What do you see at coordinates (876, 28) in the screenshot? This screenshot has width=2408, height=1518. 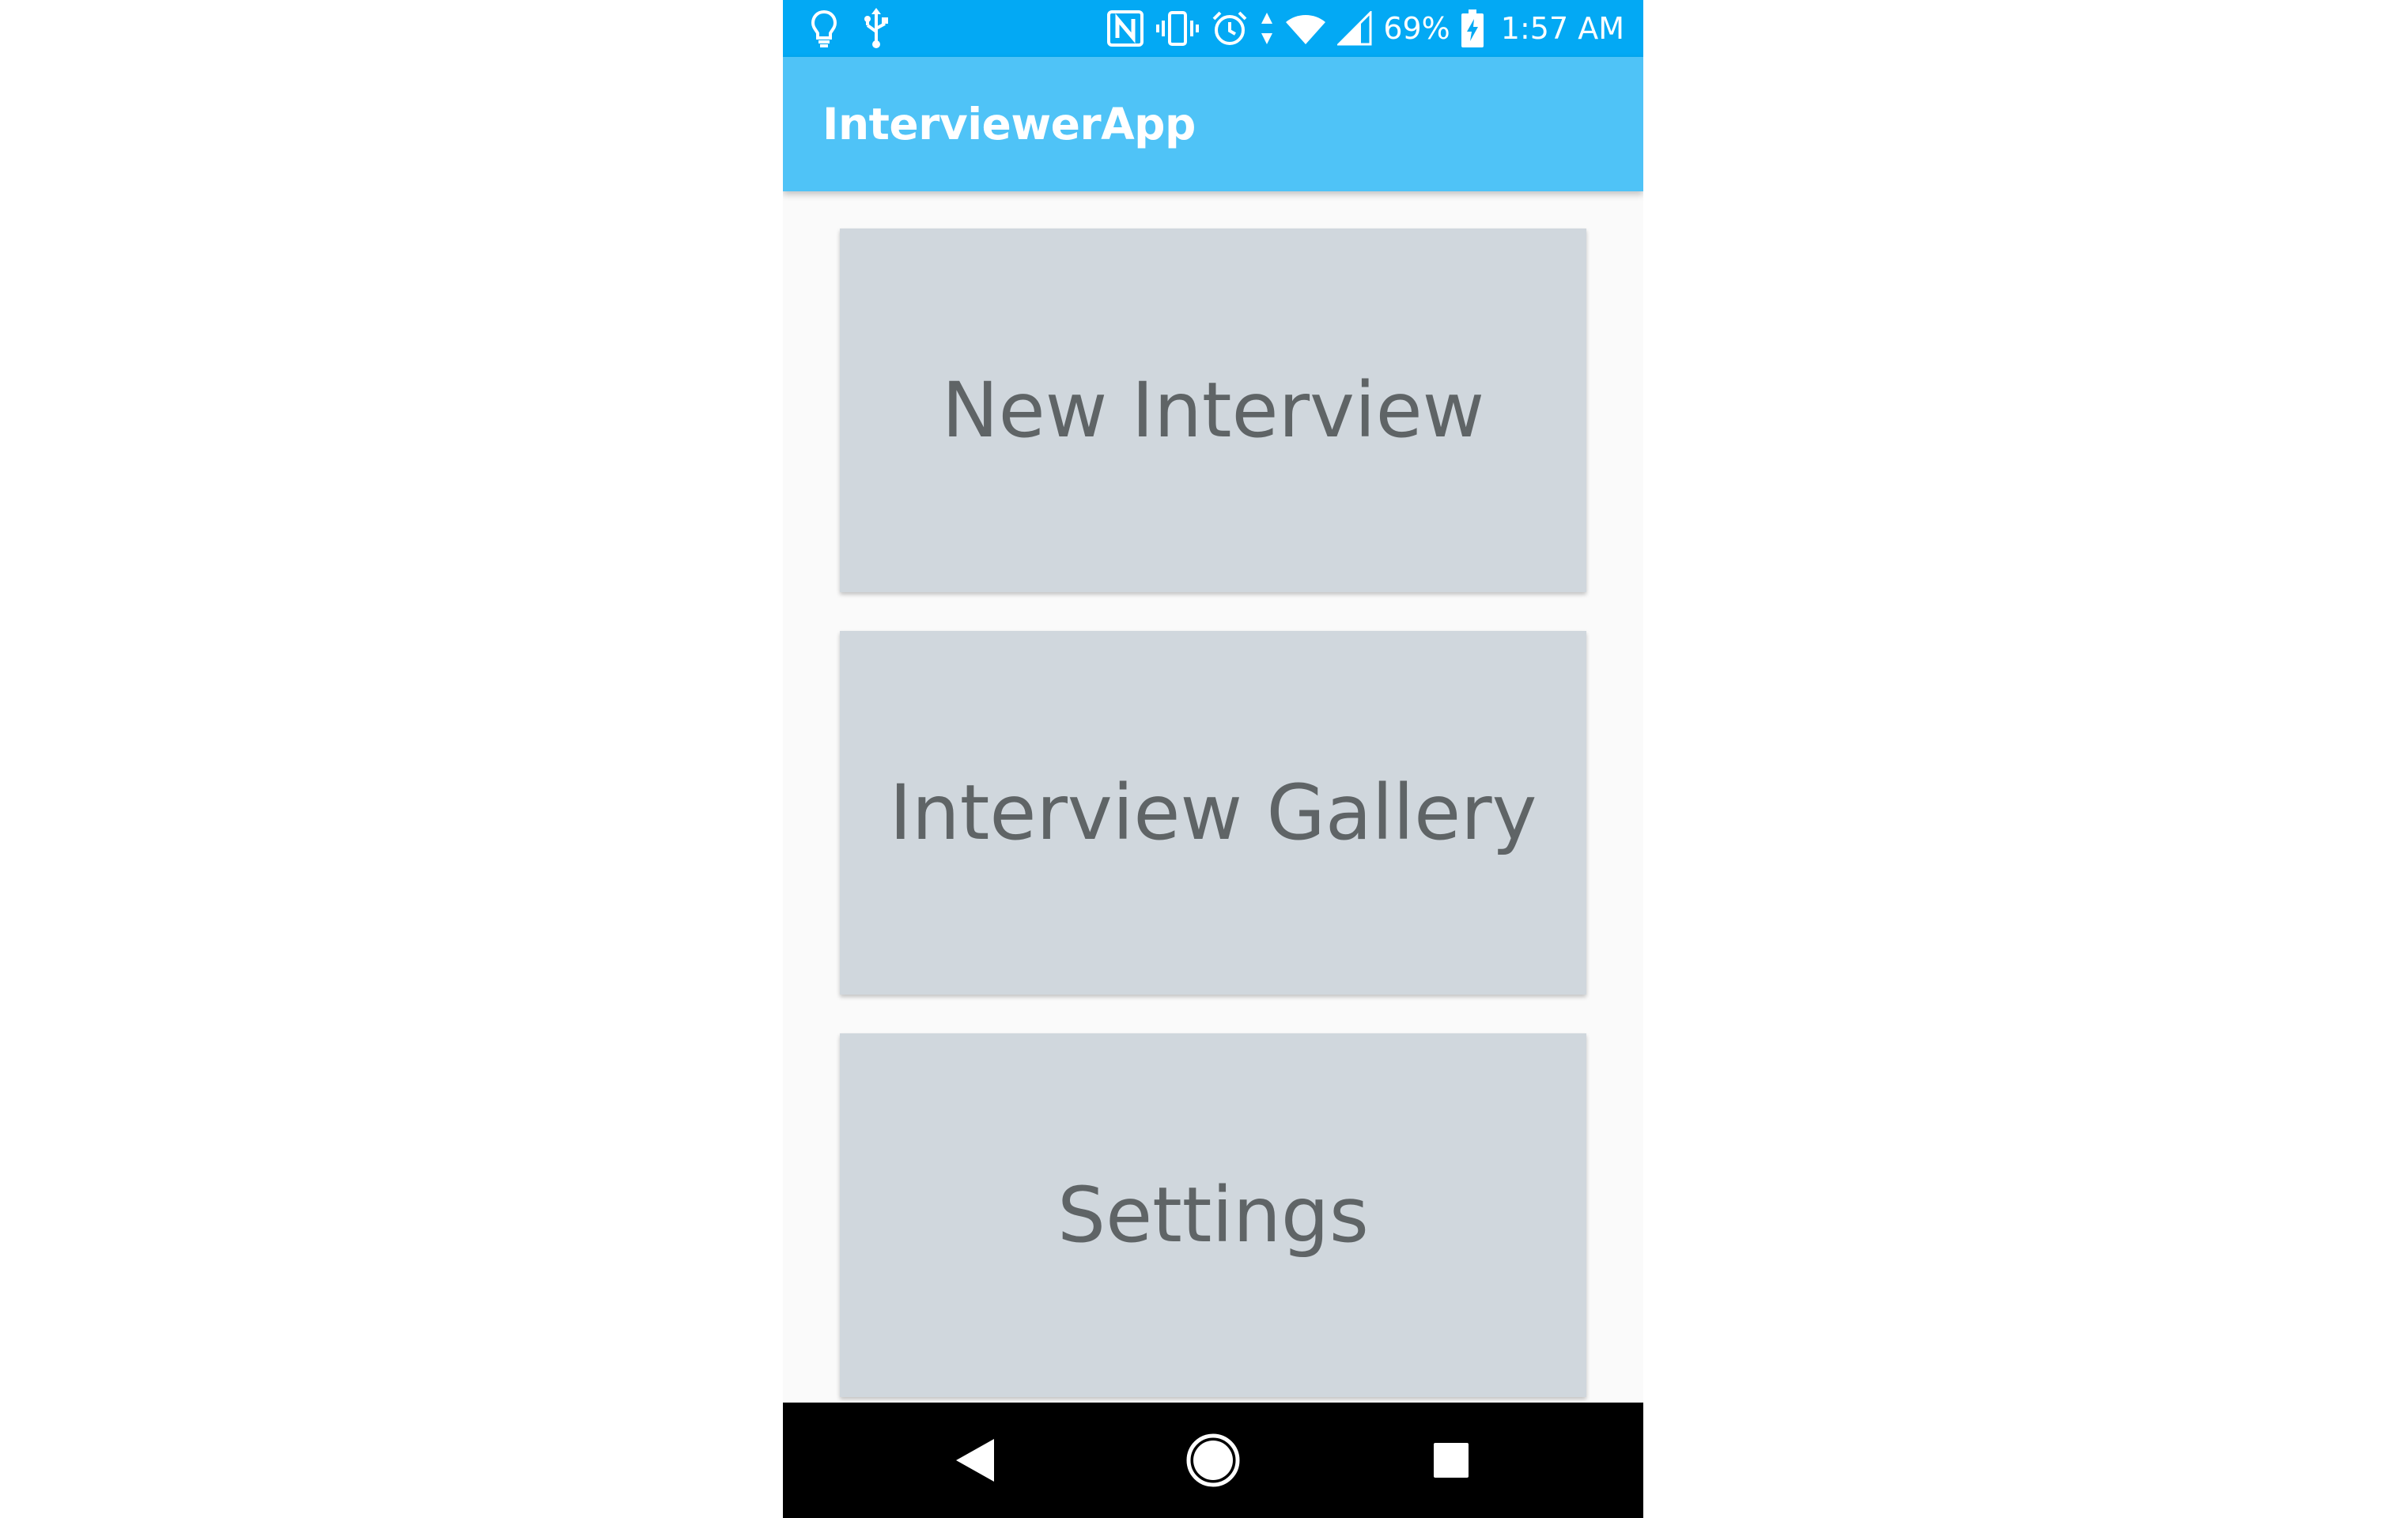 I see `usb-icon` at bounding box center [876, 28].